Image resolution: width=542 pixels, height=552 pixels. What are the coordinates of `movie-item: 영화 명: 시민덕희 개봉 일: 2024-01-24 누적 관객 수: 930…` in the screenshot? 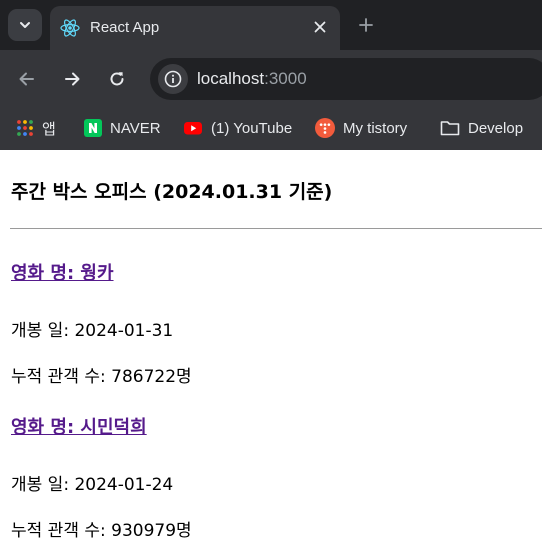 It's located at (101, 477).